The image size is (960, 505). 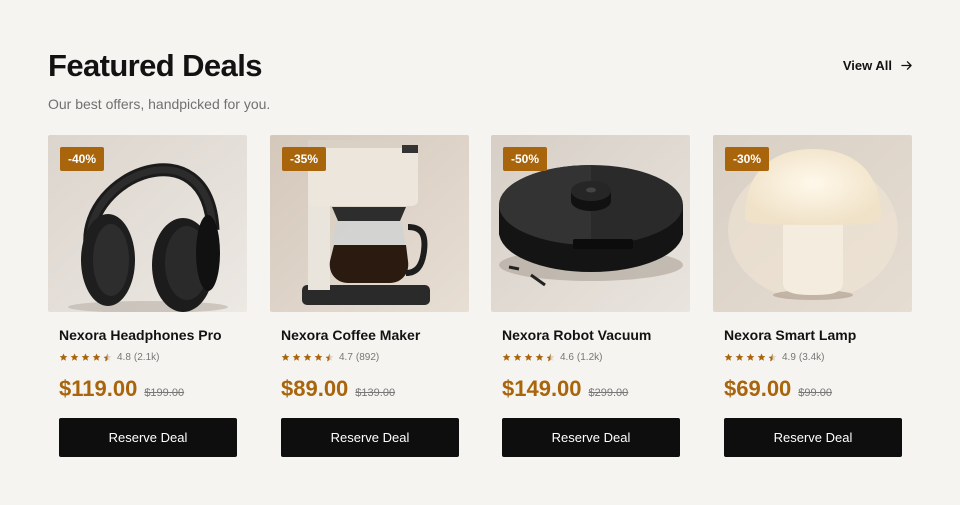 I want to click on review-count: (3.4k), so click(x=811, y=357).